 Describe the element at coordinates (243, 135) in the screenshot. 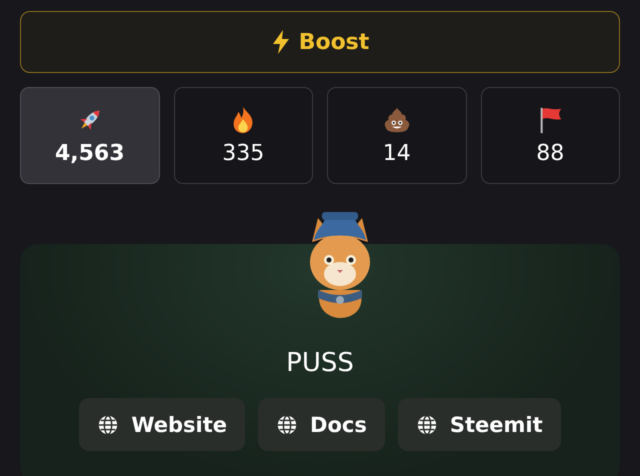

I see `reaction-button: 335` at that location.